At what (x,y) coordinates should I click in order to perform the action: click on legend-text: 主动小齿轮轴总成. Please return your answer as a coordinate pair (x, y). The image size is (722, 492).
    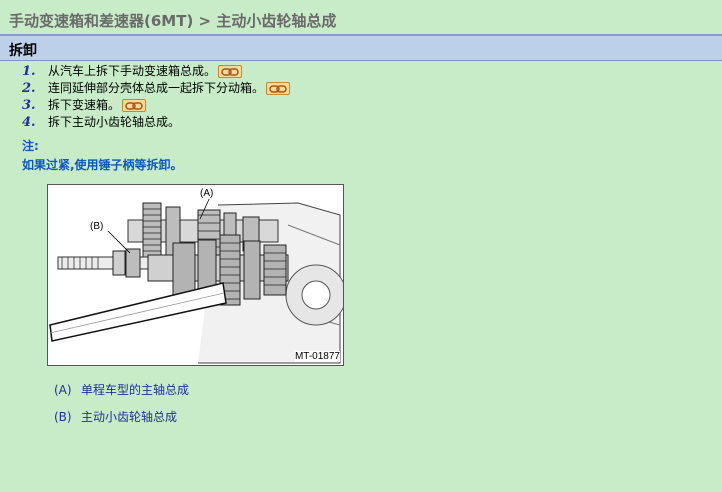
    Looking at the image, I should click on (129, 417).